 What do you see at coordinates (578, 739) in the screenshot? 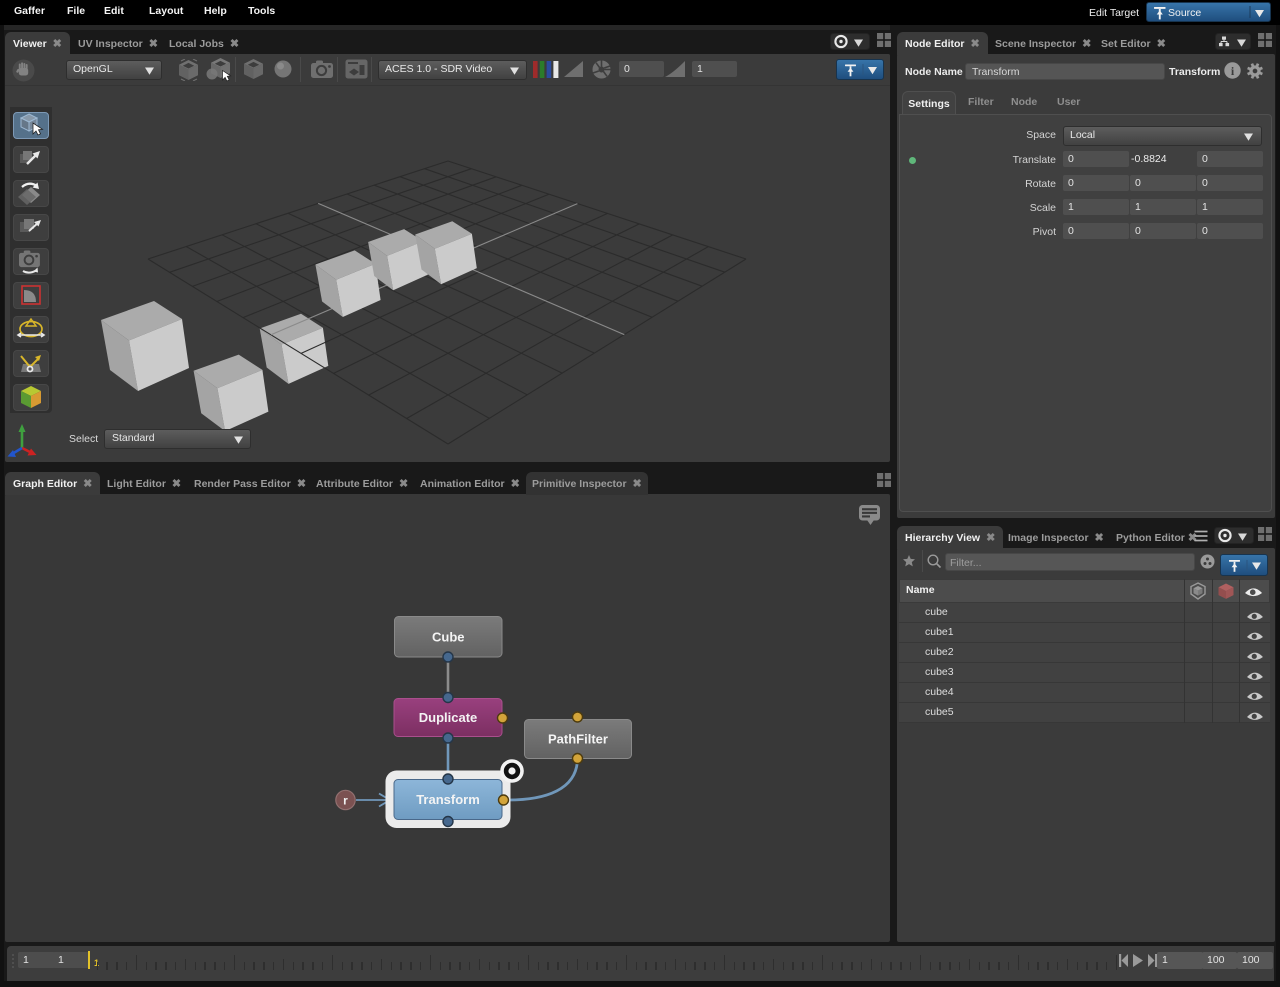
I see `svg-text: PathFilter` at bounding box center [578, 739].